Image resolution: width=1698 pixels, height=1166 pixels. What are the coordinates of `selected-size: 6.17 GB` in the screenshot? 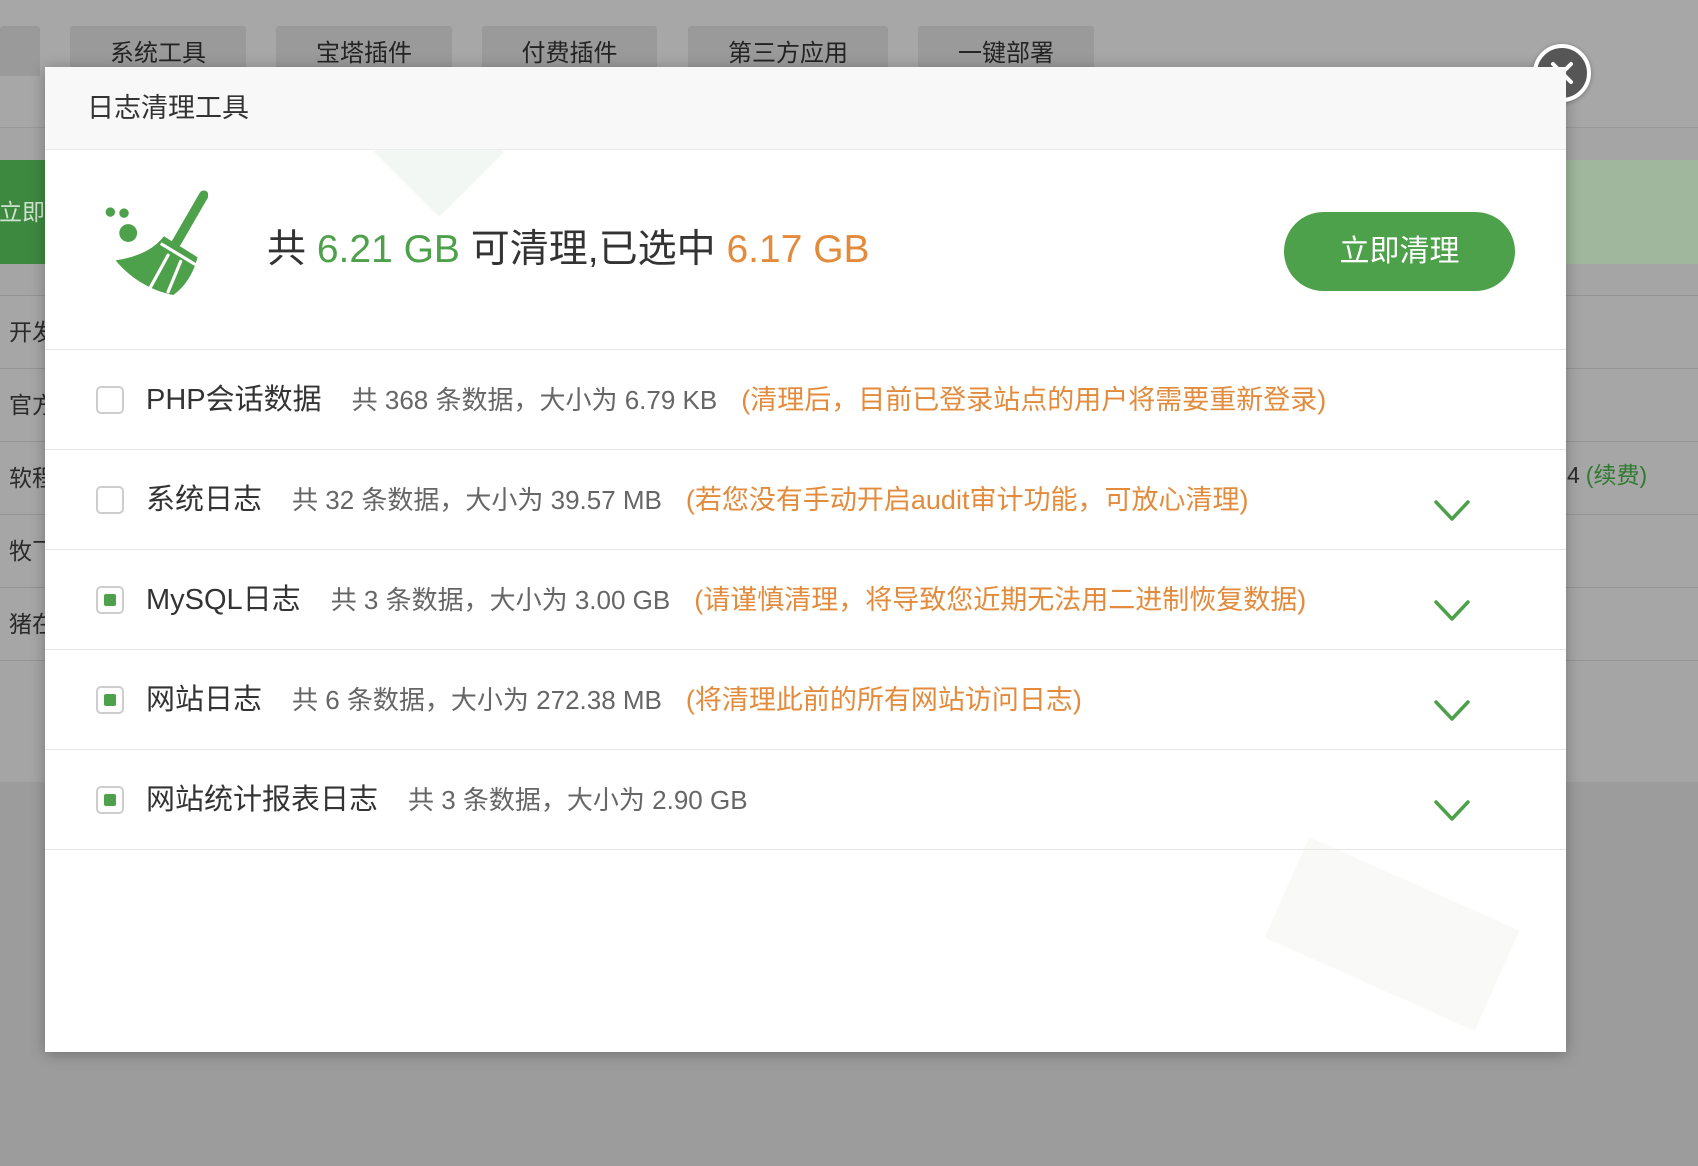 It's located at (798, 249).